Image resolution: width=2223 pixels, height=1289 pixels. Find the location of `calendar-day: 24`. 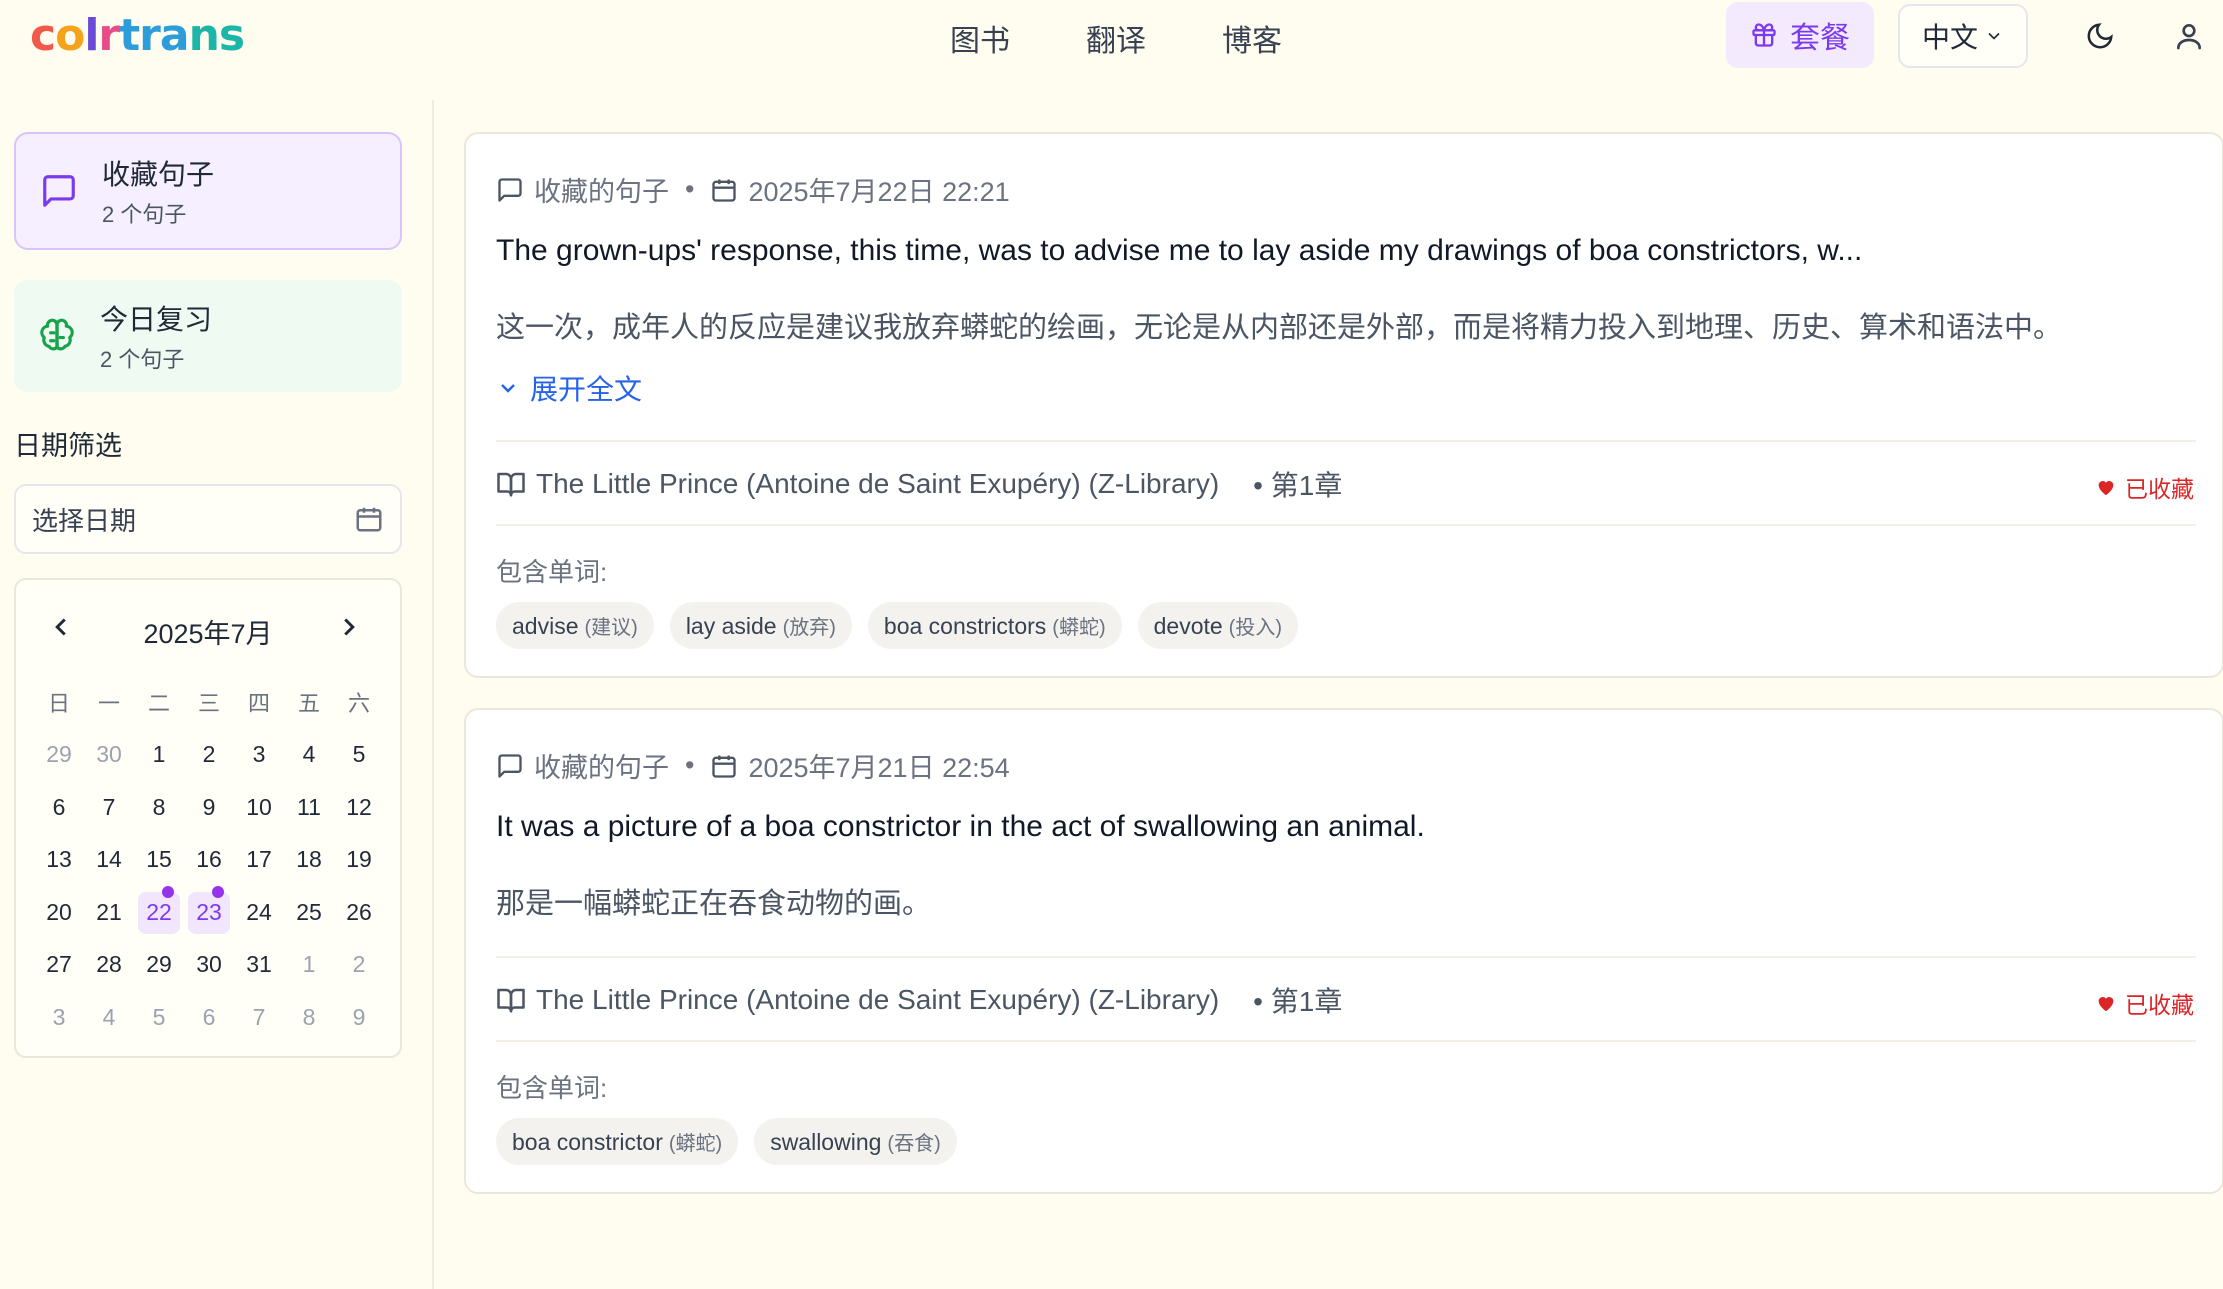

calendar-day: 24 is located at coordinates (259, 912).